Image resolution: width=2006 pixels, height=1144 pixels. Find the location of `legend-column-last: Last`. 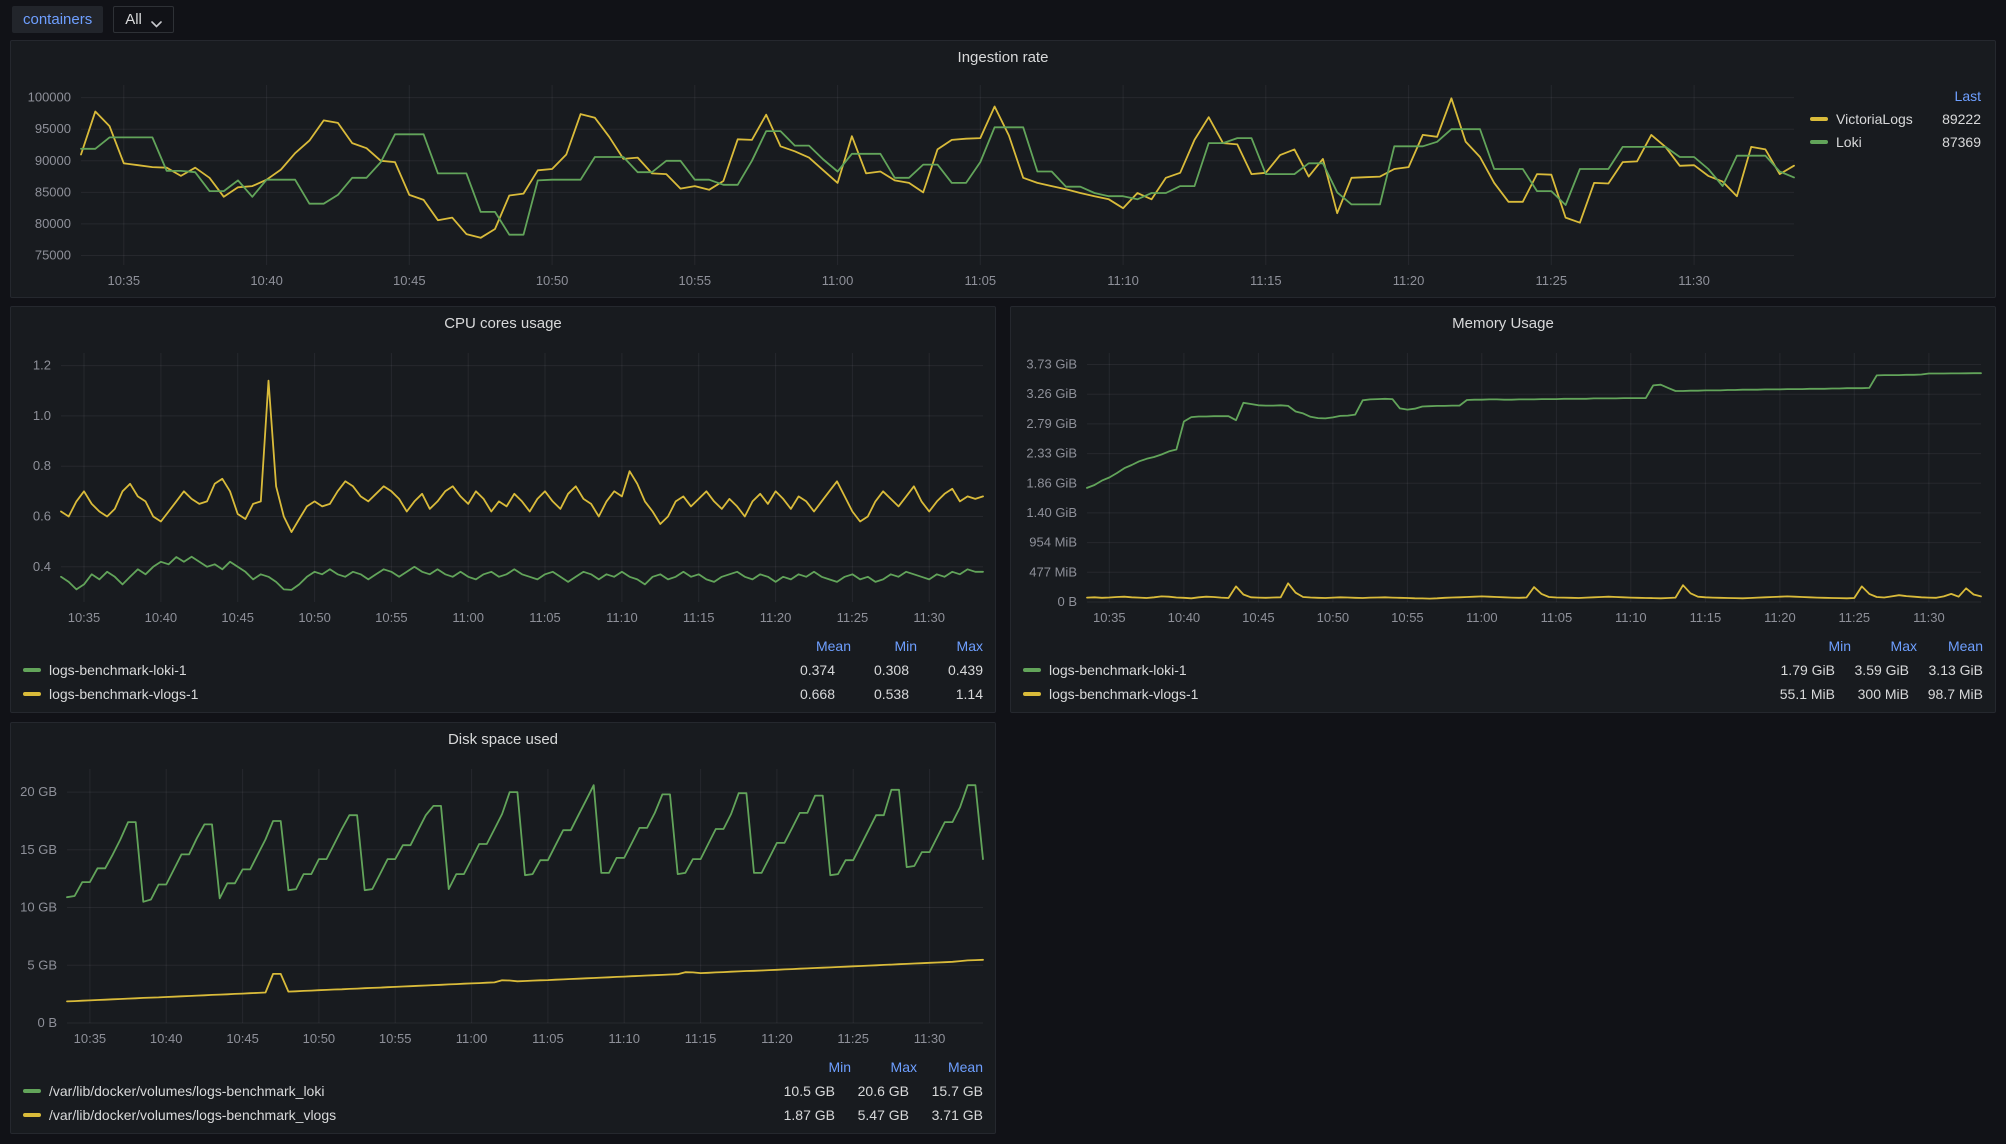

legend-column-last: Last is located at coordinates (1895, 96).